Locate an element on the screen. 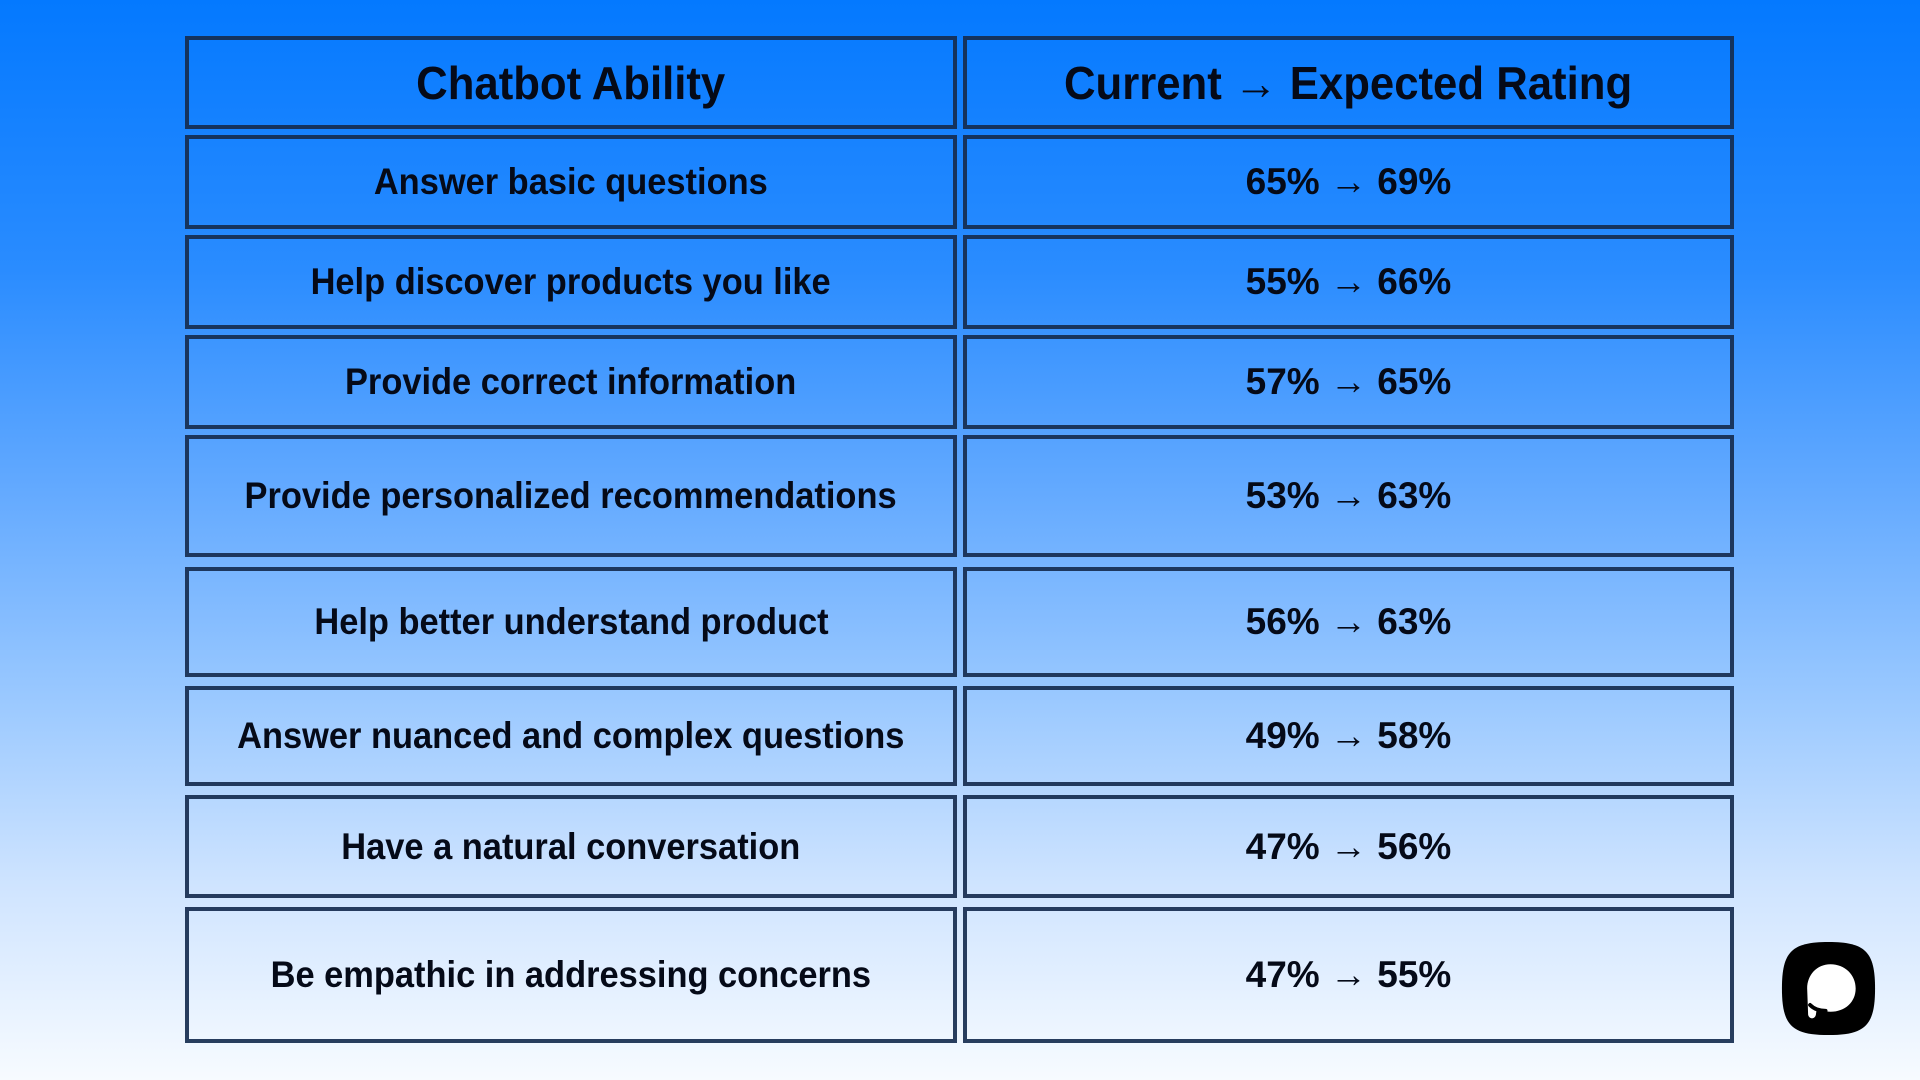  table-row-ability: Answer basic questions is located at coordinates (571, 182).